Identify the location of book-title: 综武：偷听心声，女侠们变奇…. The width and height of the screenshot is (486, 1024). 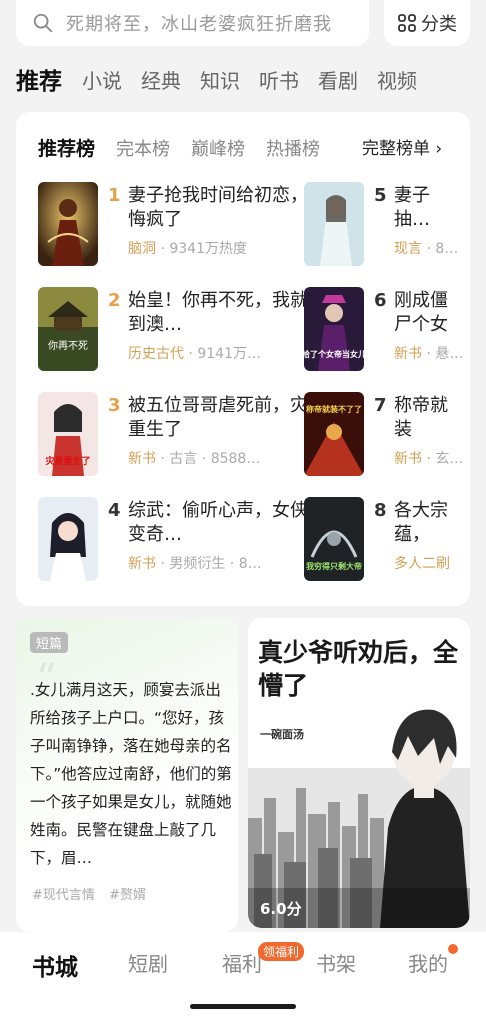
(227, 522).